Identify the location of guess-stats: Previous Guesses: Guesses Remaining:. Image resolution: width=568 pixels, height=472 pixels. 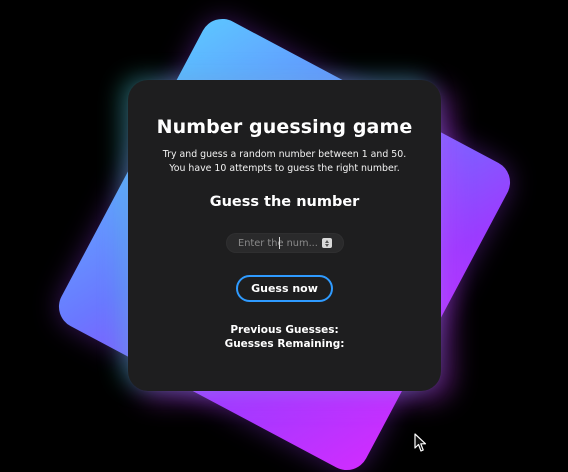
(284, 337).